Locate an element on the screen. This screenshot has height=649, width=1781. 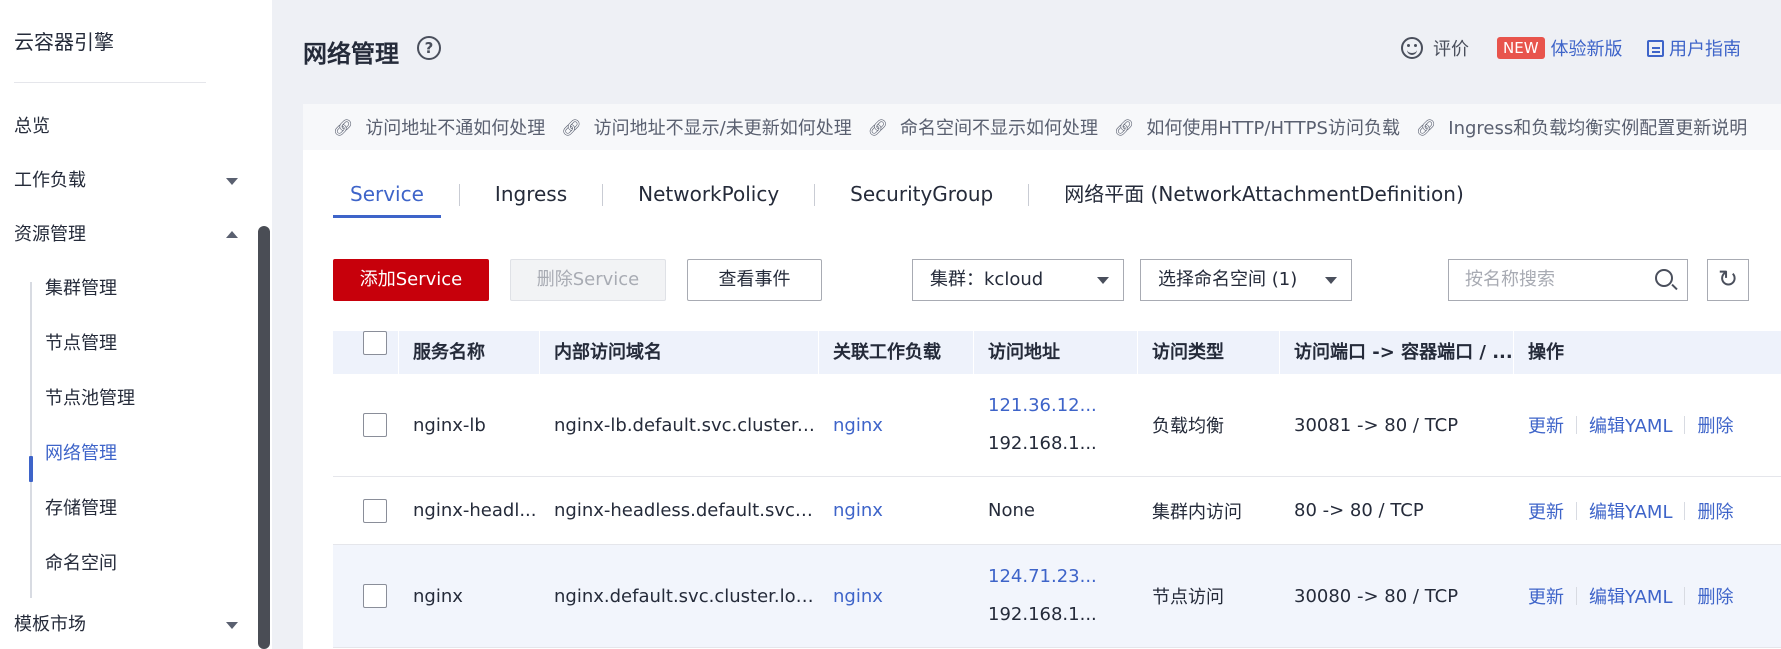
feedback-link: 评价 is located at coordinates (1435, 48).